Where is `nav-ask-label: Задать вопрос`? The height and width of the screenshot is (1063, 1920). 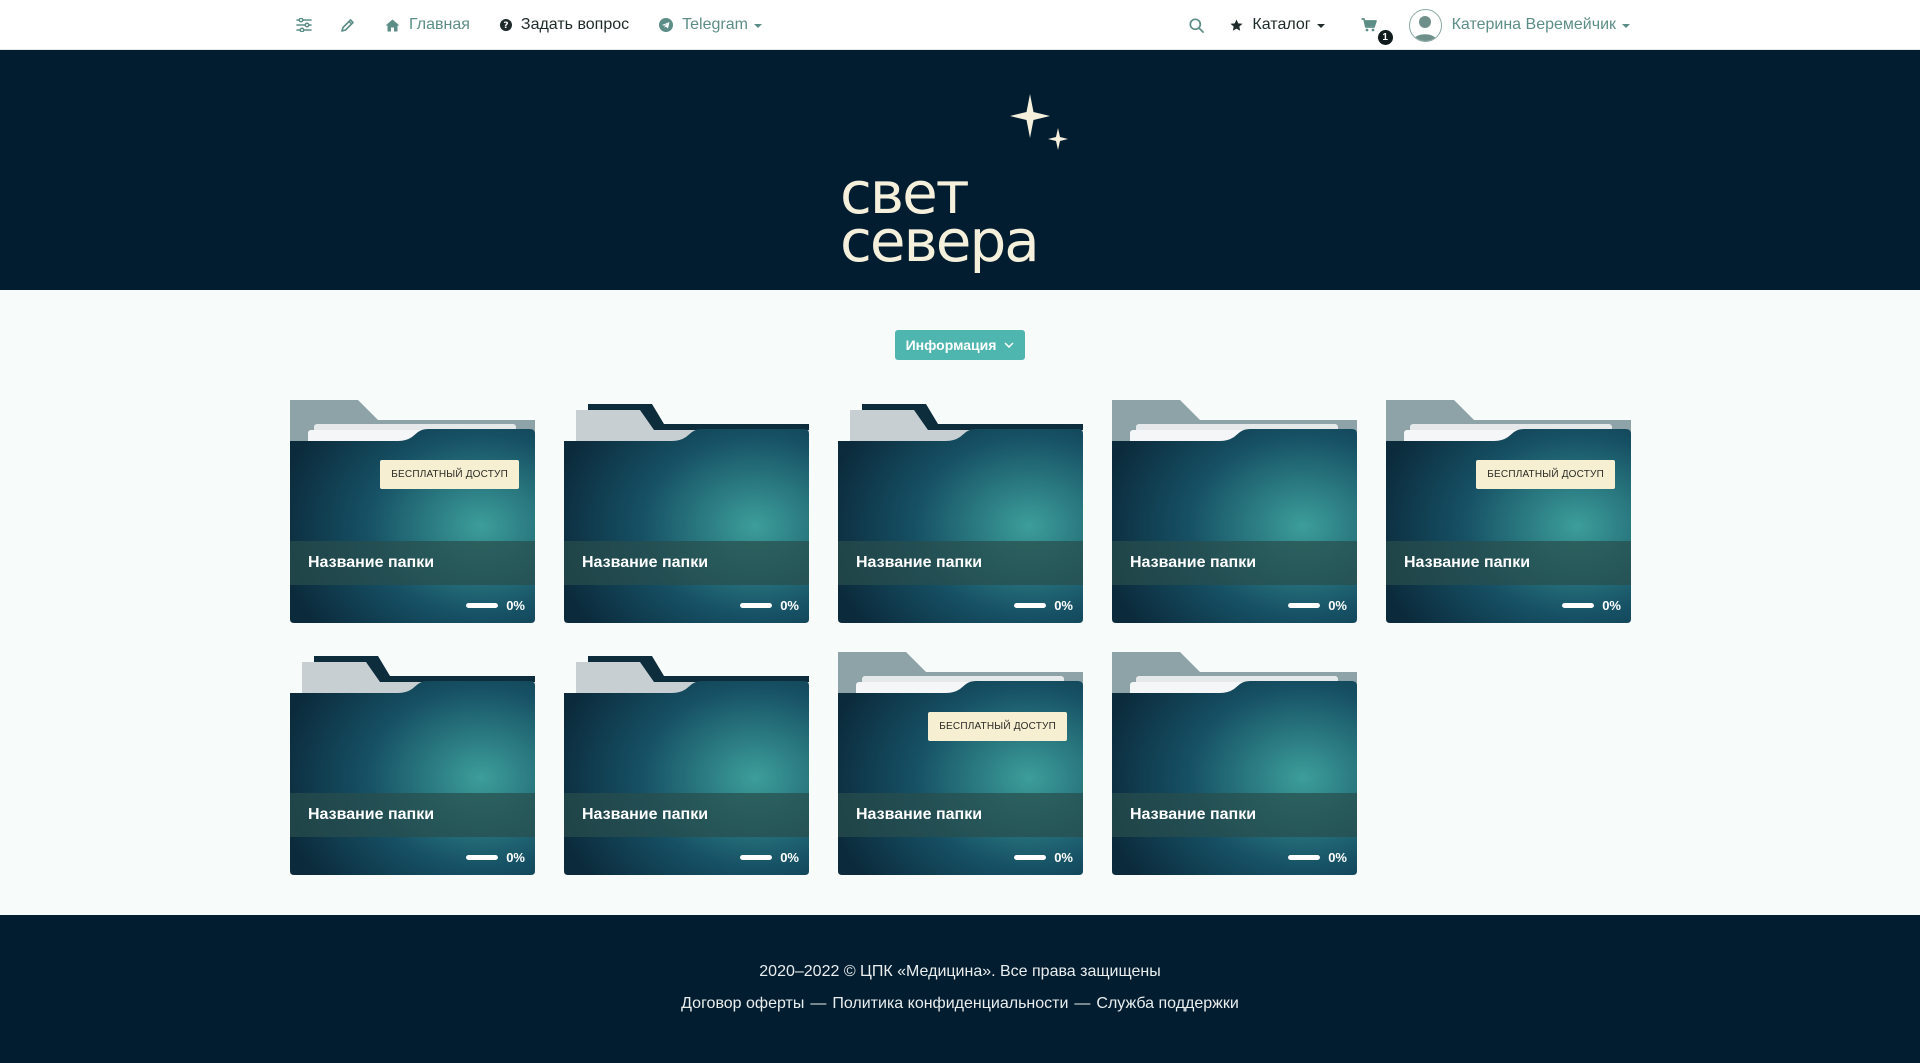
nav-ask-label: Задать вопрос is located at coordinates (575, 24).